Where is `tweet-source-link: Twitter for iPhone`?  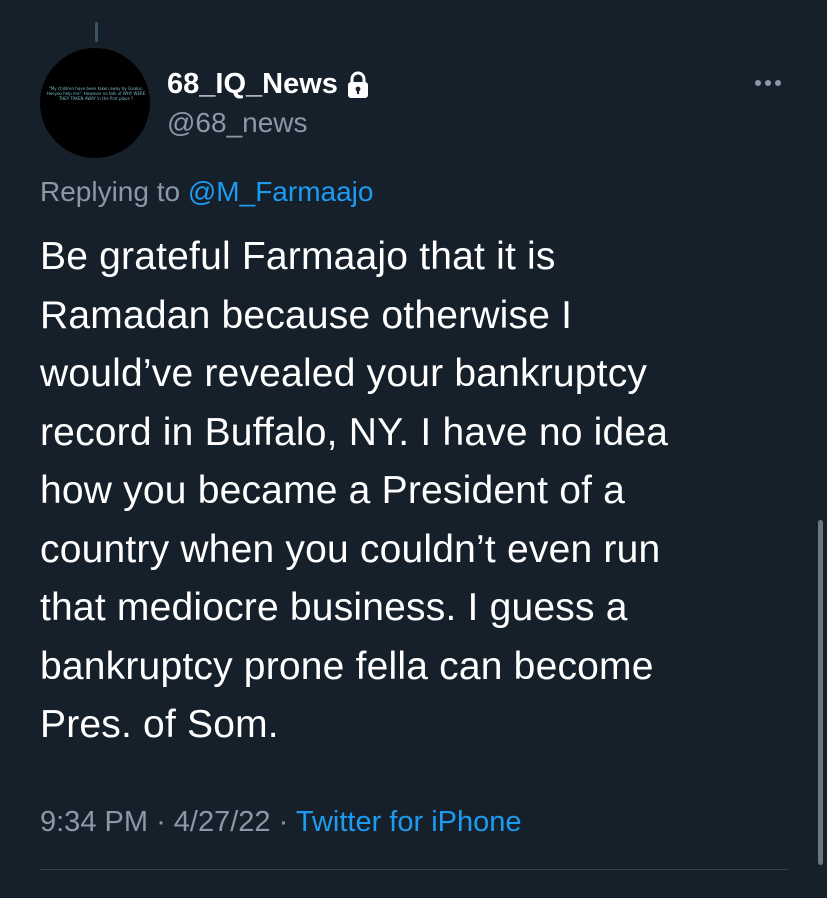 tweet-source-link: Twitter for iPhone is located at coordinates (409, 822).